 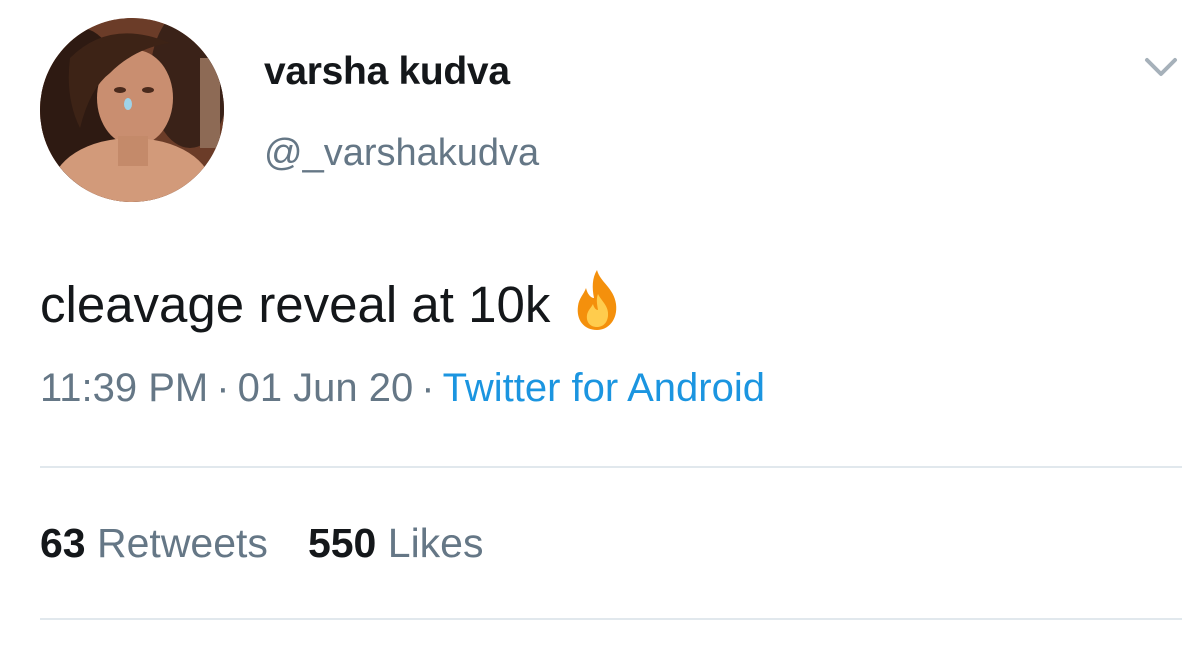 I want to click on tweet-text: cleavage reveal at 10k, so click(x=331, y=301).